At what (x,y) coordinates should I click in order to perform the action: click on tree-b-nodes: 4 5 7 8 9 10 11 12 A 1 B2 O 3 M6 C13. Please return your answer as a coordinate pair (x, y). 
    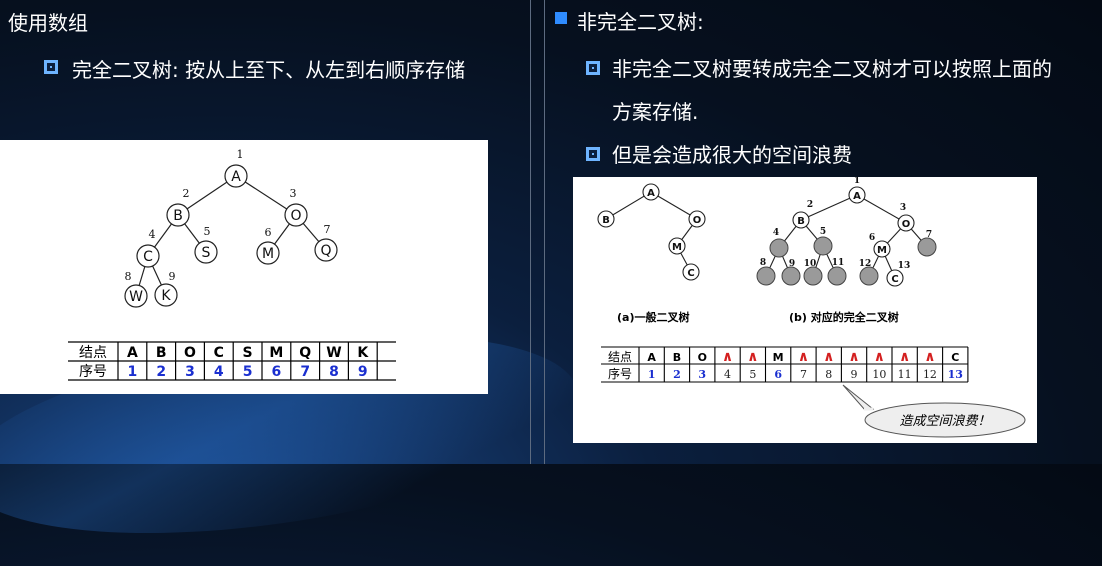
    Looking at the image, I should click on (846, 232).